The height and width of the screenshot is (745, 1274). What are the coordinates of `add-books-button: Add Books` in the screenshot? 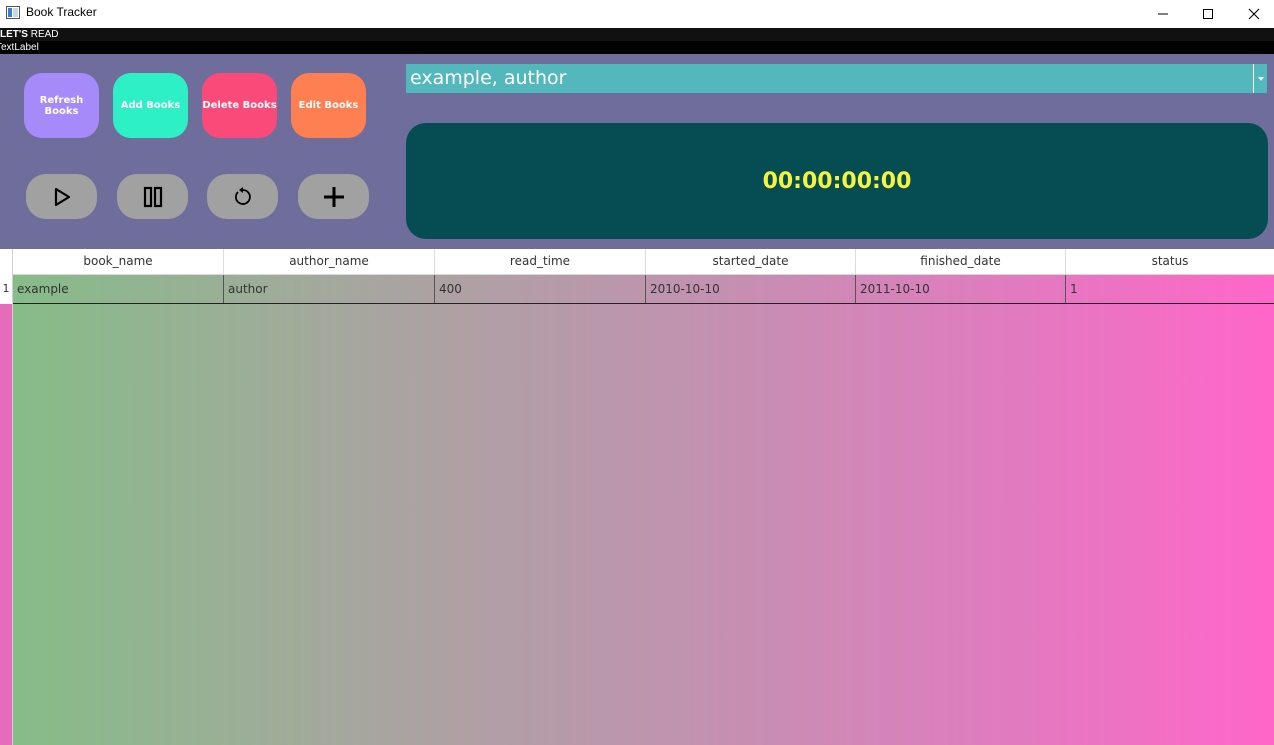 It's located at (150, 105).